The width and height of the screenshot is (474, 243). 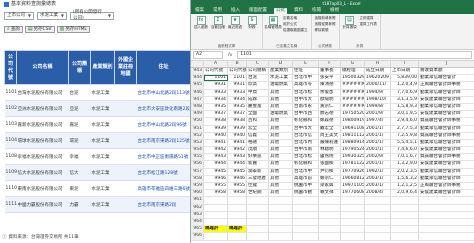 I want to click on cell: ########, so click(x=353, y=107).